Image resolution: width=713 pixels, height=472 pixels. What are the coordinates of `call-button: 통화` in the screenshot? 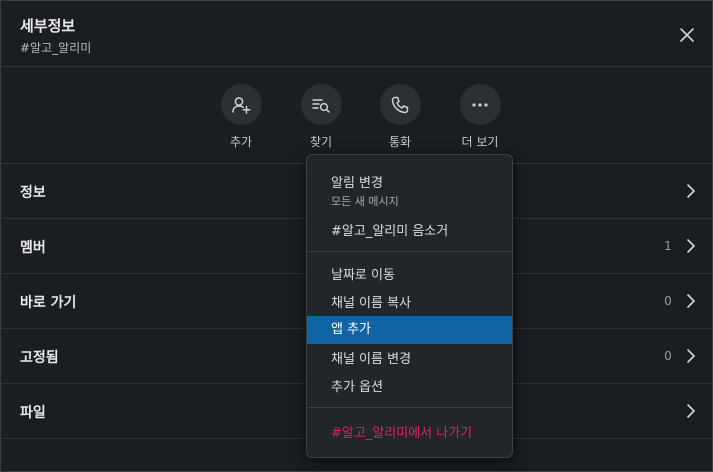 It's located at (400, 117).